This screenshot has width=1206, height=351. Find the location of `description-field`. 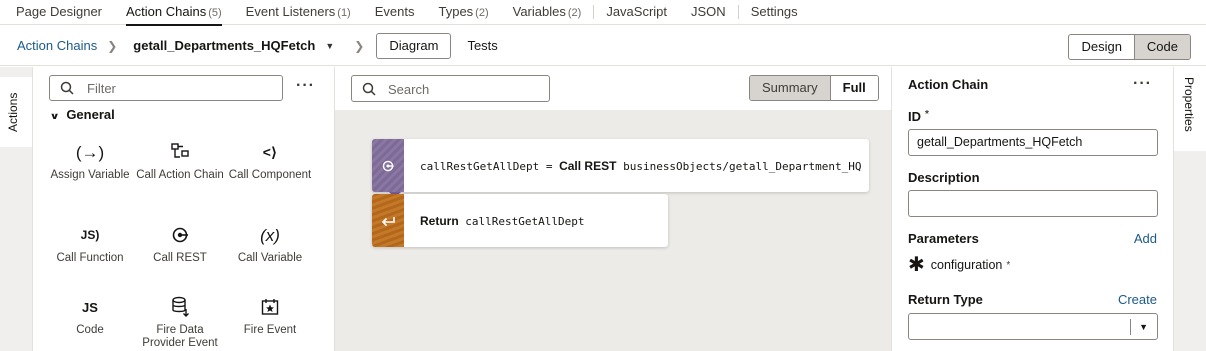

description-field is located at coordinates (1033, 203).